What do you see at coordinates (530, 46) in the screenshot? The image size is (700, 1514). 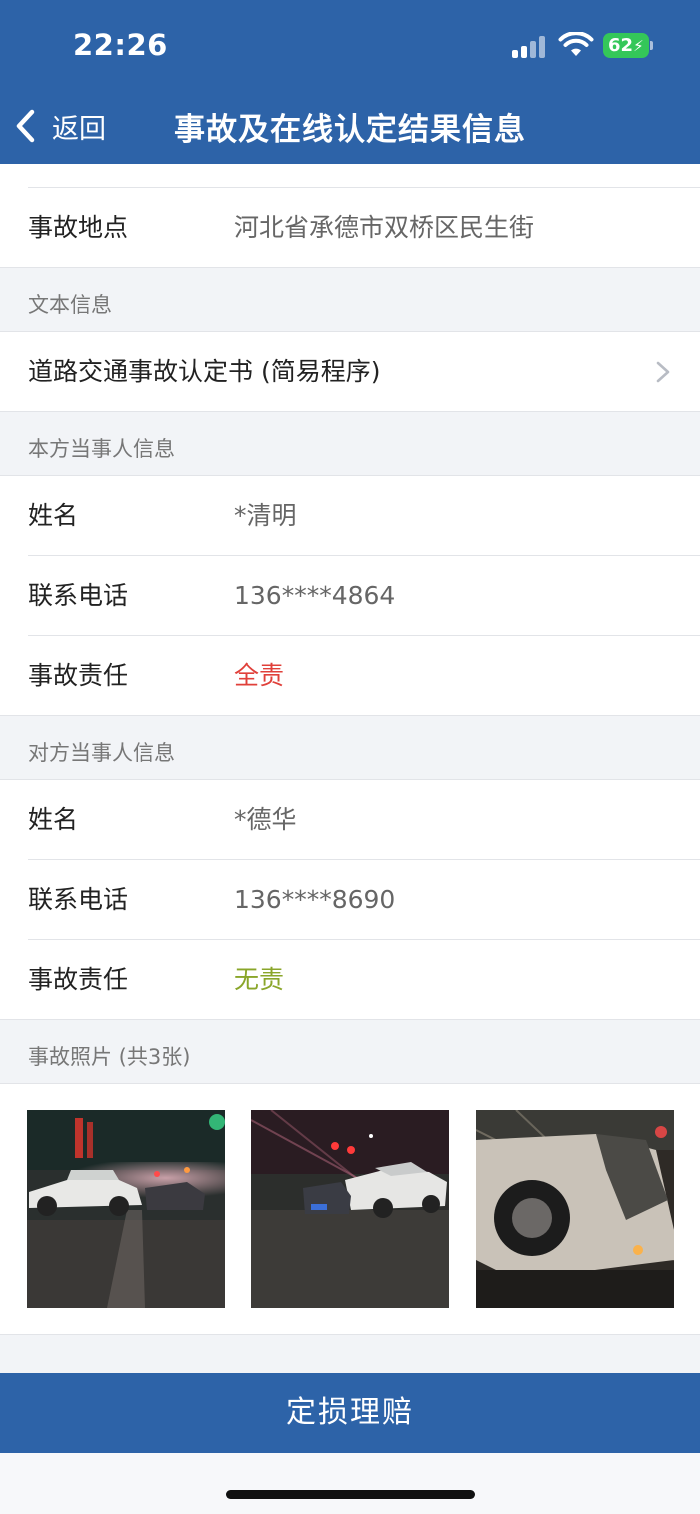 I see `cellular-signal-icon` at bounding box center [530, 46].